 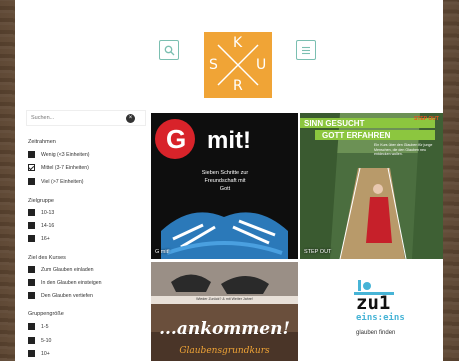 I want to click on filter-group-title: Zeitrahmen, so click(x=42, y=142).